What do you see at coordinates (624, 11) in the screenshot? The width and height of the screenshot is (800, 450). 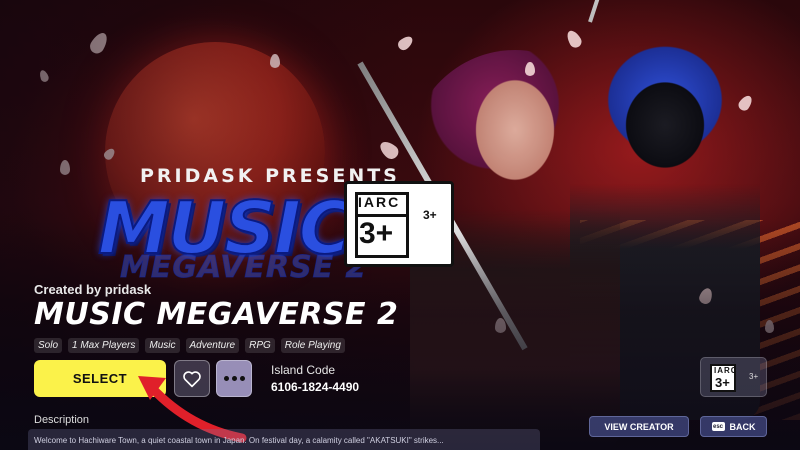 I see `ninja-sword` at bounding box center [624, 11].